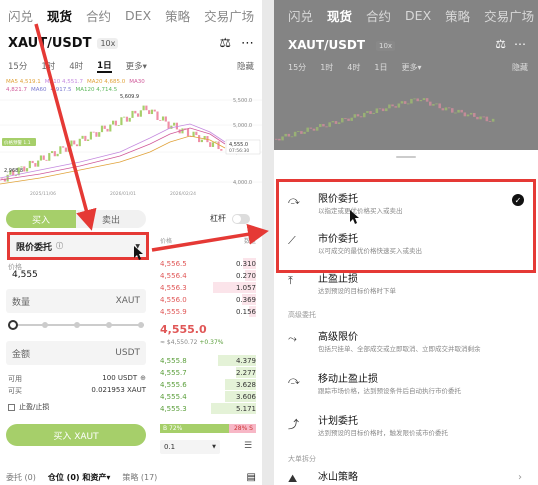 The image size is (538, 485). Describe the element at coordinates (406, 245) in the screenshot. I see `order-option: ⟋ 市价委托 以可成交的最优价格快速买入或卖出` at that location.